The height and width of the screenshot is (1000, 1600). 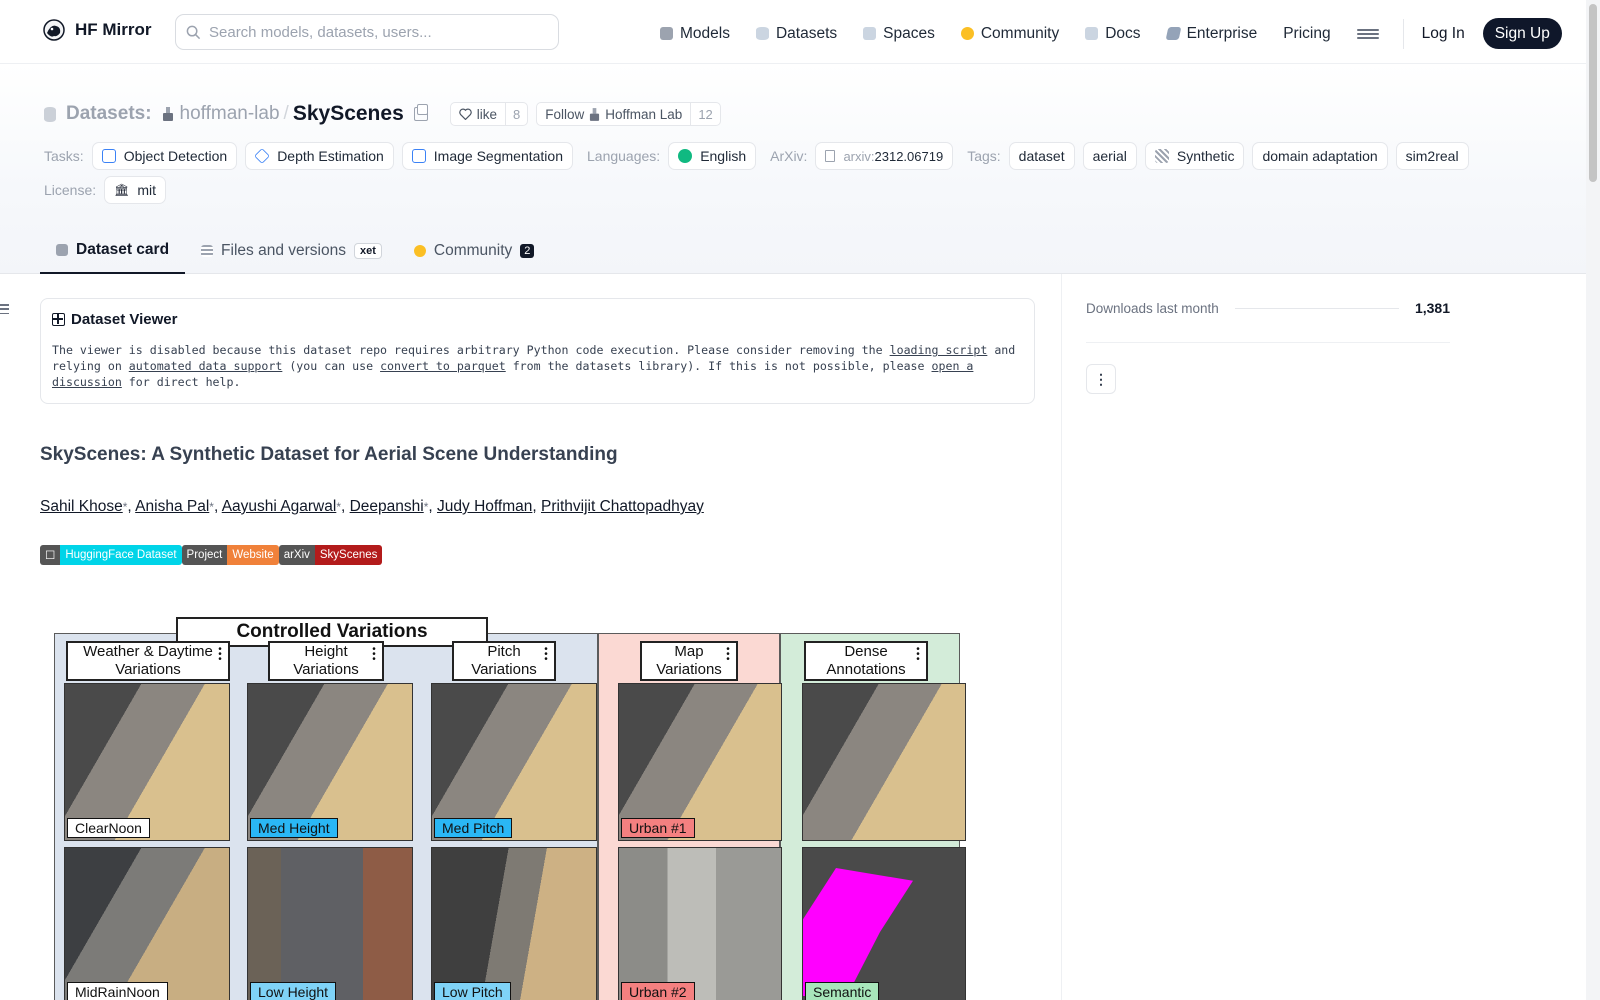 What do you see at coordinates (939, 350) in the screenshot?
I see `loading-script-link: loading script` at bounding box center [939, 350].